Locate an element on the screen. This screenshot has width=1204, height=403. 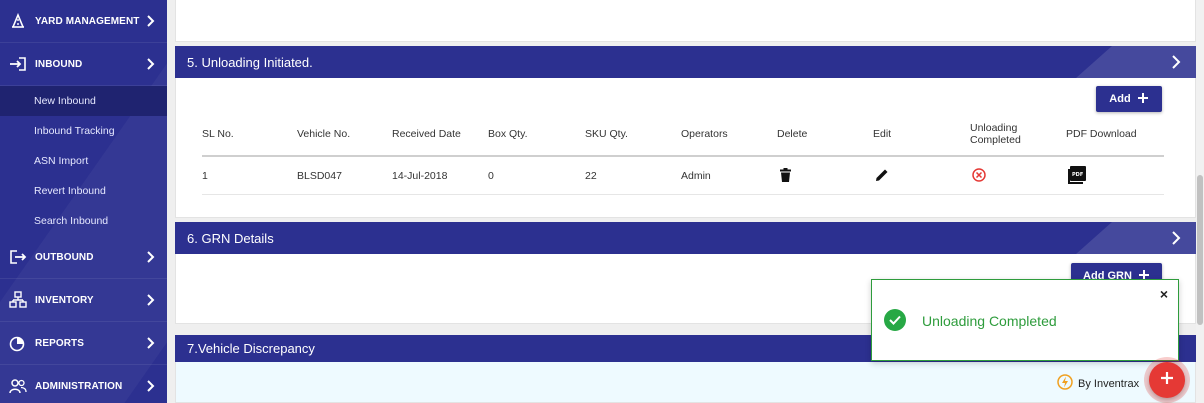
nav-yard-management: YARD MANAGEMENT is located at coordinates (83, 21).